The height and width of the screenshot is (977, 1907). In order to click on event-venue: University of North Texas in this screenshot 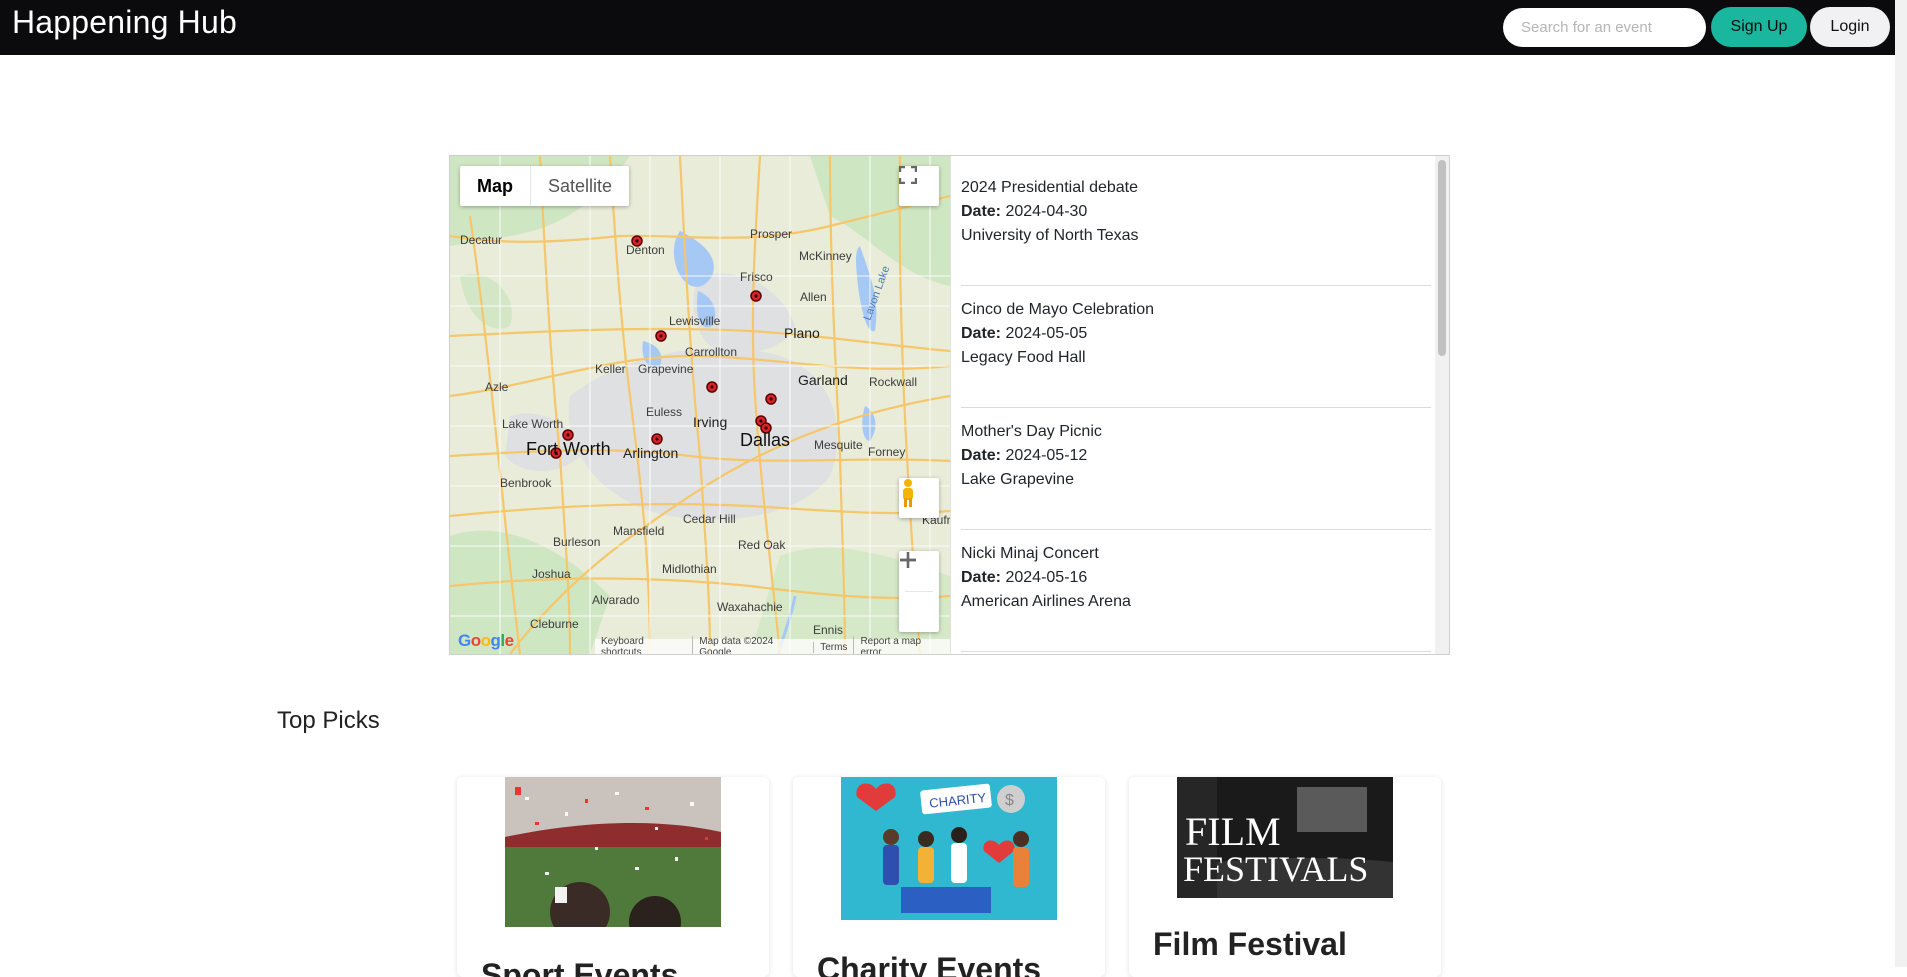, I will do `click(1050, 235)`.